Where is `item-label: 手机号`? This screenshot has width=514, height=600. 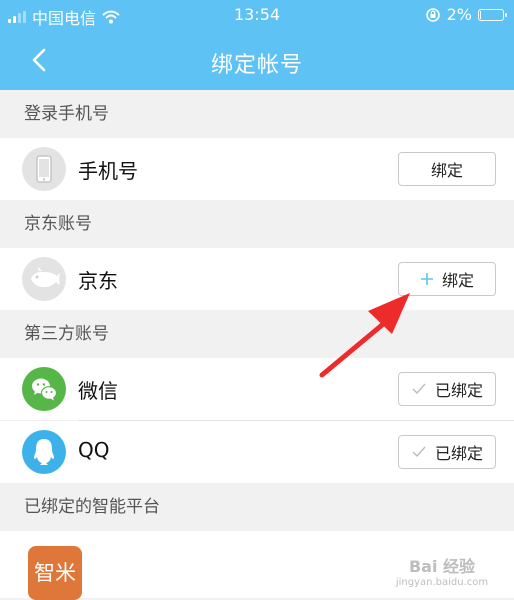 item-label: 手机号 is located at coordinates (108, 171).